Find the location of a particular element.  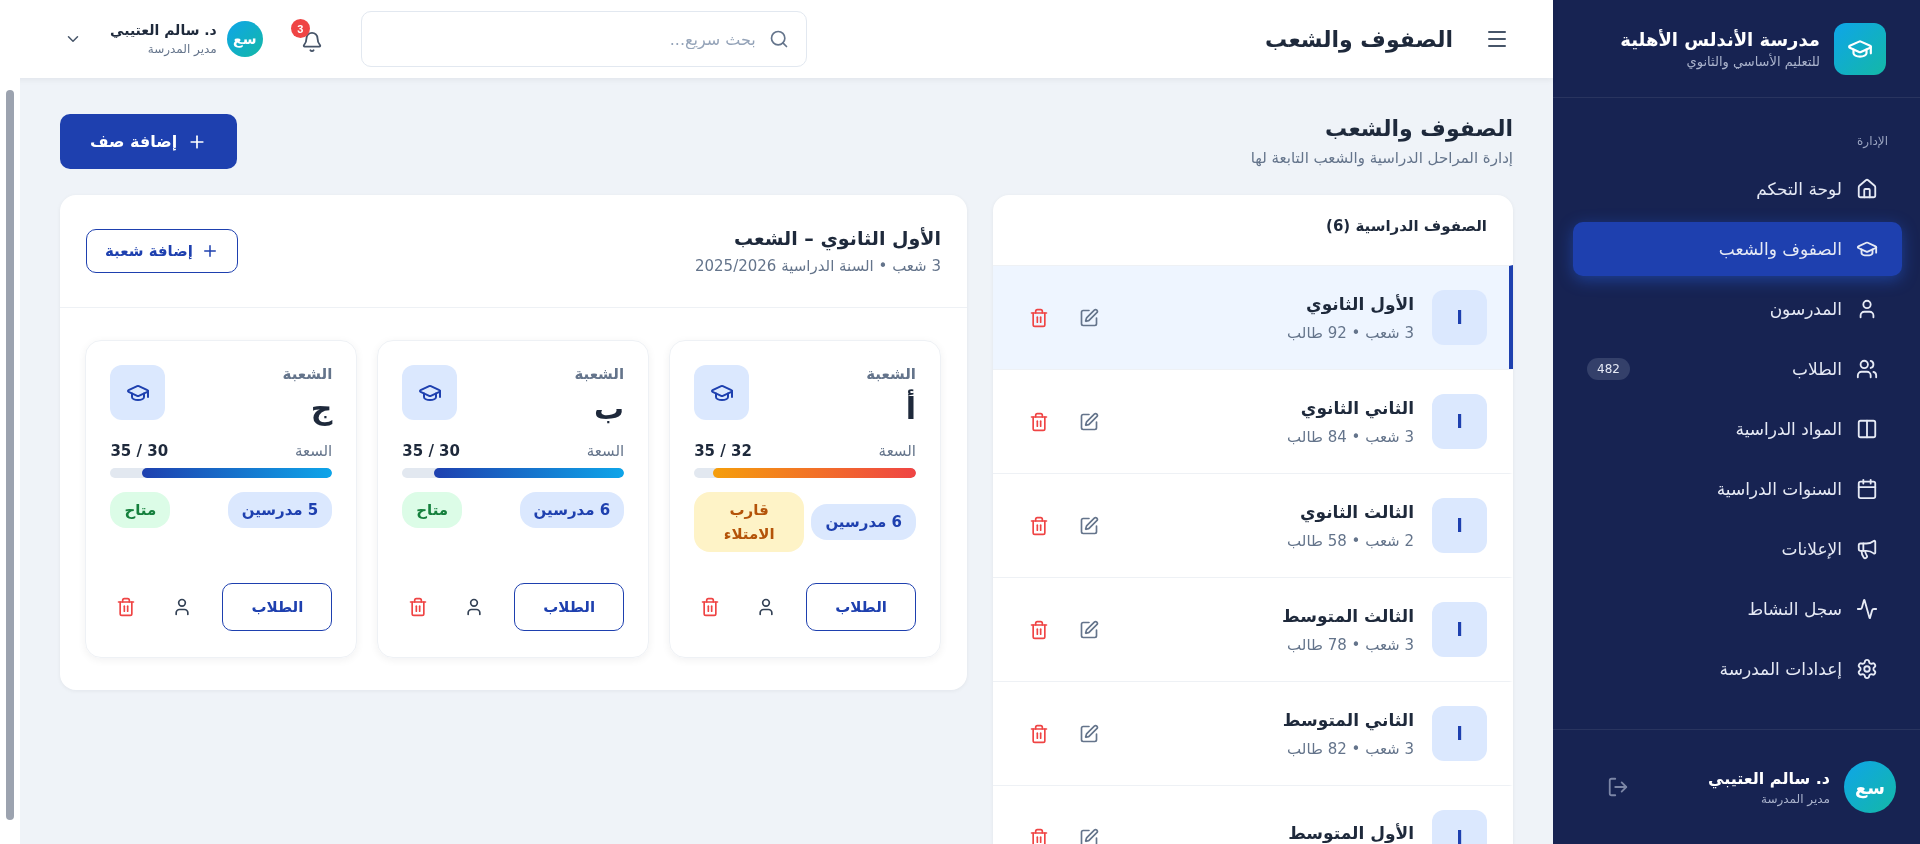

class-row: ا الأول المتوسط is located at coordinates (1253, 814).